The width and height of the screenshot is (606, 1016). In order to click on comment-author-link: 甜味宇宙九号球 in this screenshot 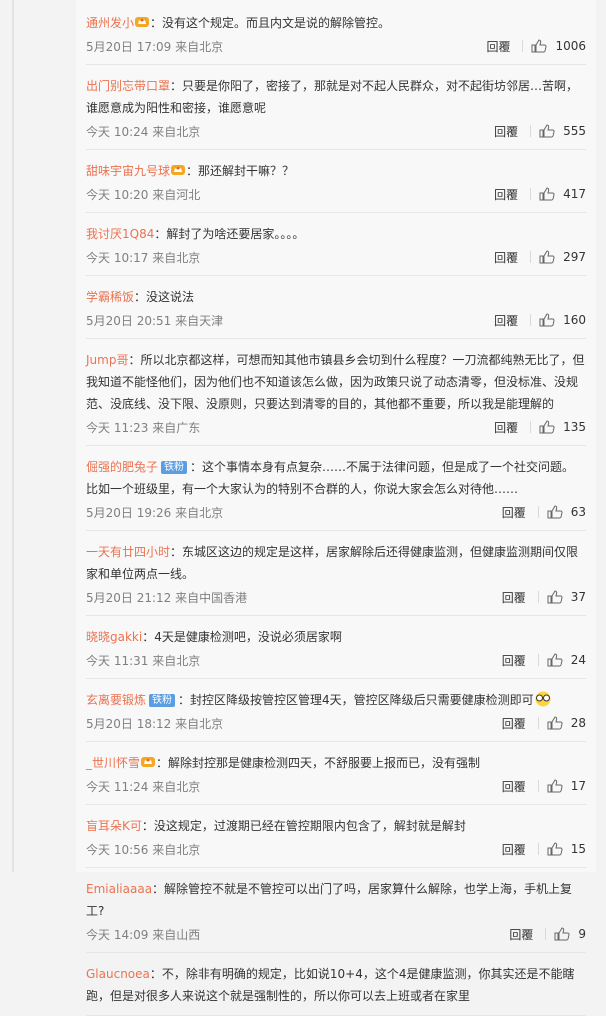, I will do `click(128, 171)`.